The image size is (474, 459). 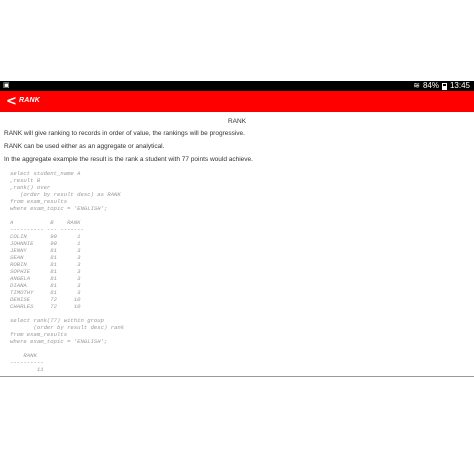 I want to click on code-line: 11, so click(x=27, y=369).